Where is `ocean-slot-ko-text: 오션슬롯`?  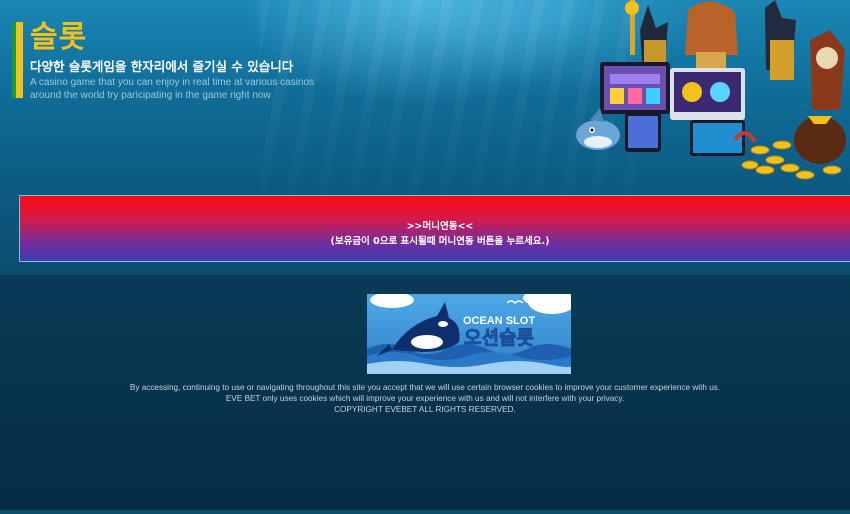
ocean-slot-ko-text: 오션슬롯 is located at coordinates (499, 338).